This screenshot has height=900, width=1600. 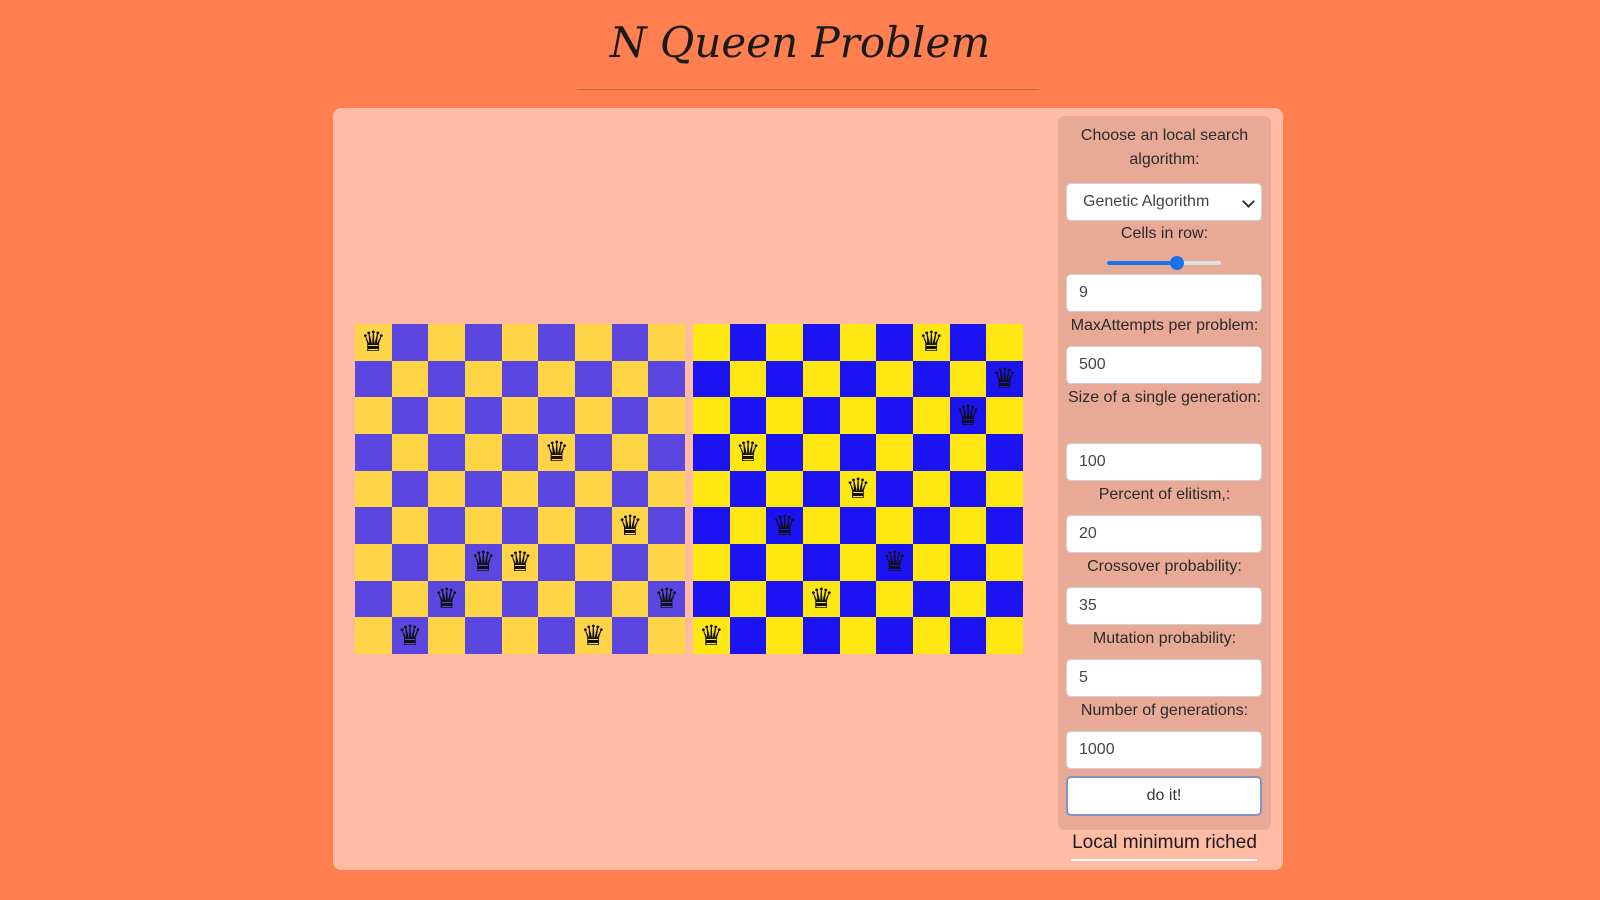 What do you see at coordinates (1164, 606) in the screenshot?
I see `crossover-input: 35` at bounding box center [1164, 606].